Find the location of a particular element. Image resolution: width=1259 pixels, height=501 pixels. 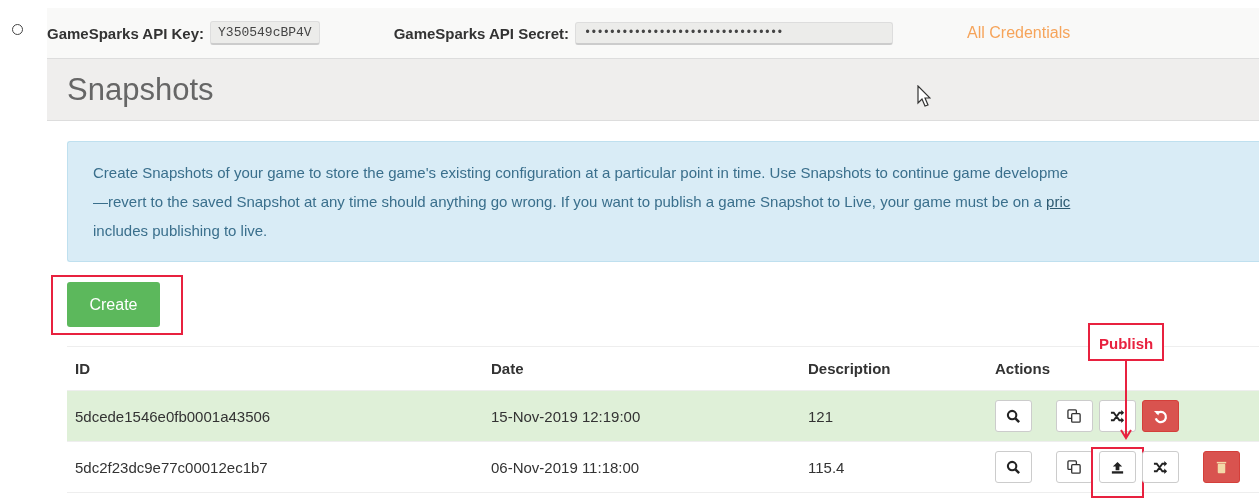

delete-button is located at coordinates (1221, 467).